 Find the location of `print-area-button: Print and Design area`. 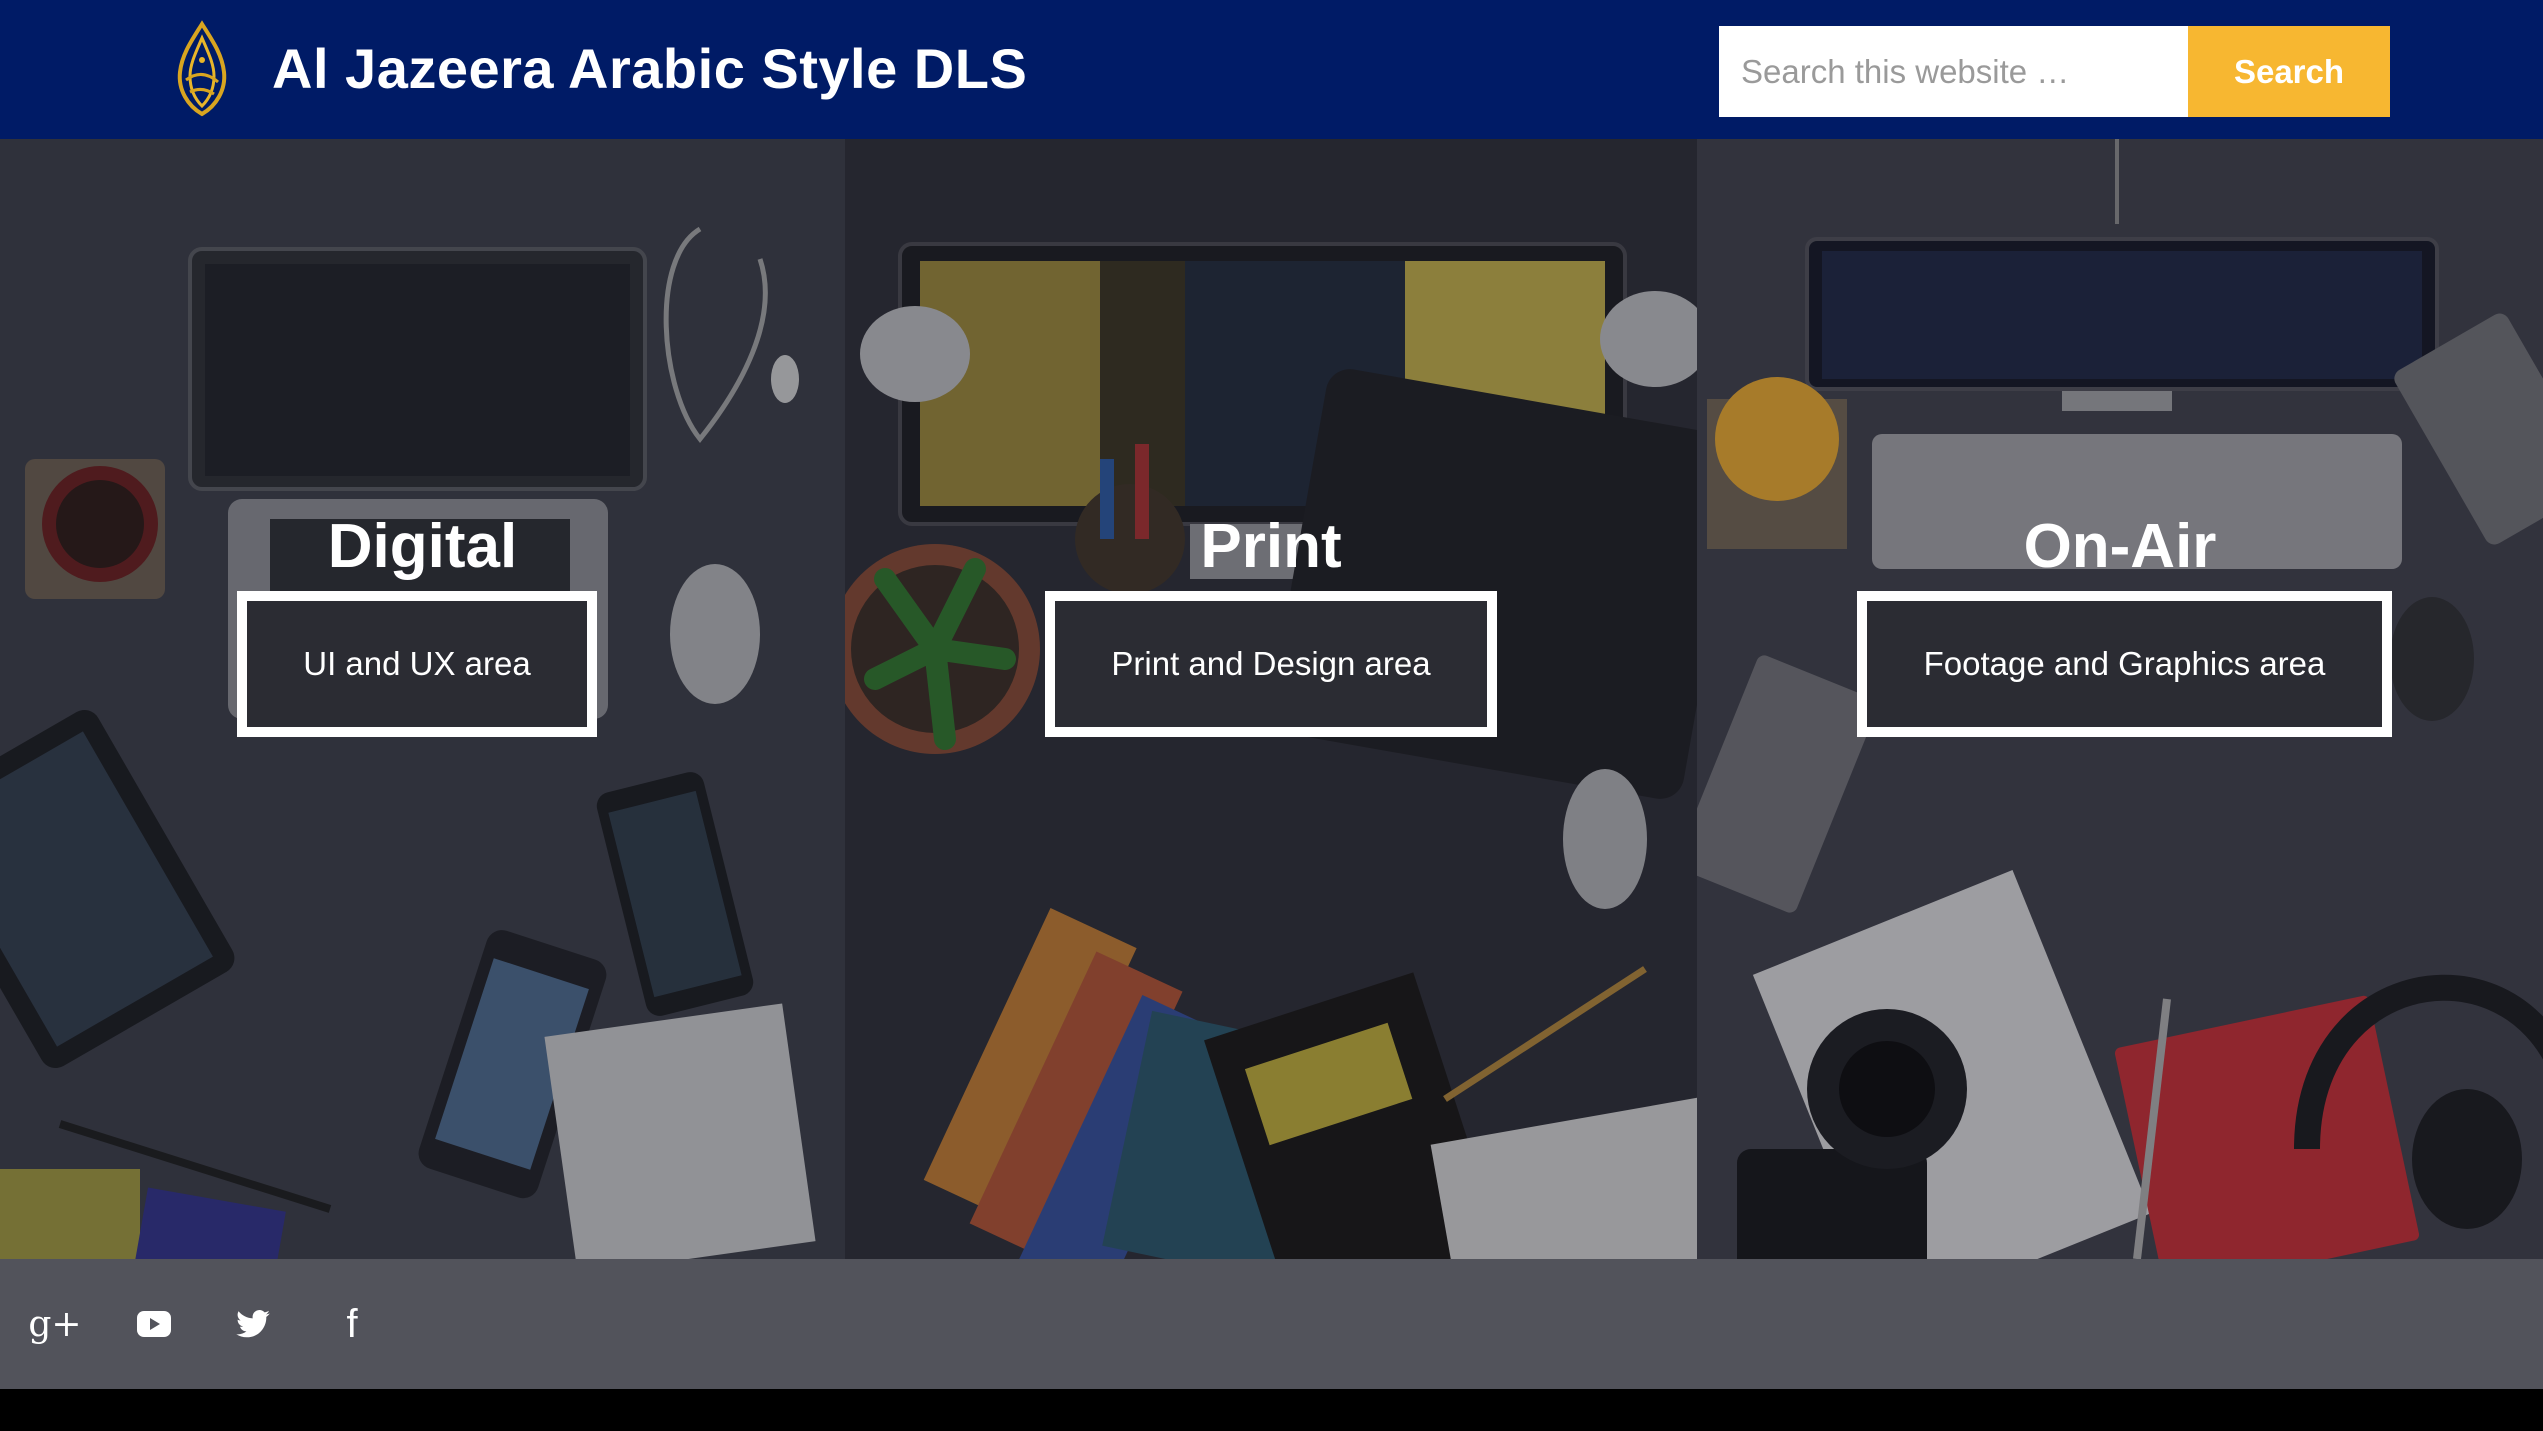

print-area-button: Print and Design area is located at coordinates (1271, 664).